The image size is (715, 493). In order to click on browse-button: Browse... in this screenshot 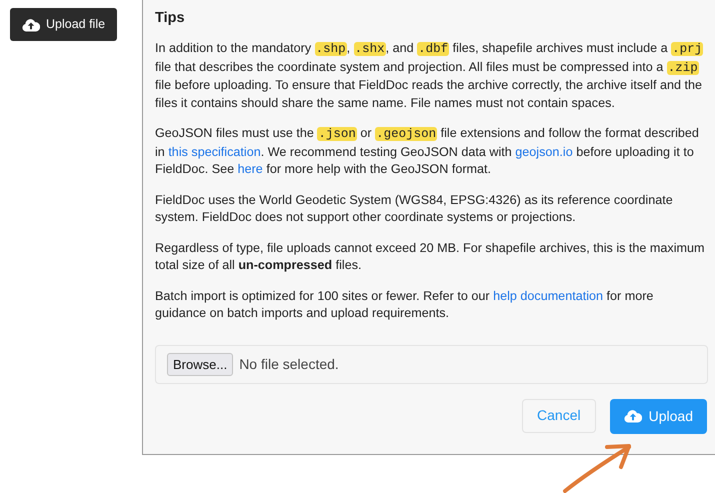, I will do `click(200, 364)`.